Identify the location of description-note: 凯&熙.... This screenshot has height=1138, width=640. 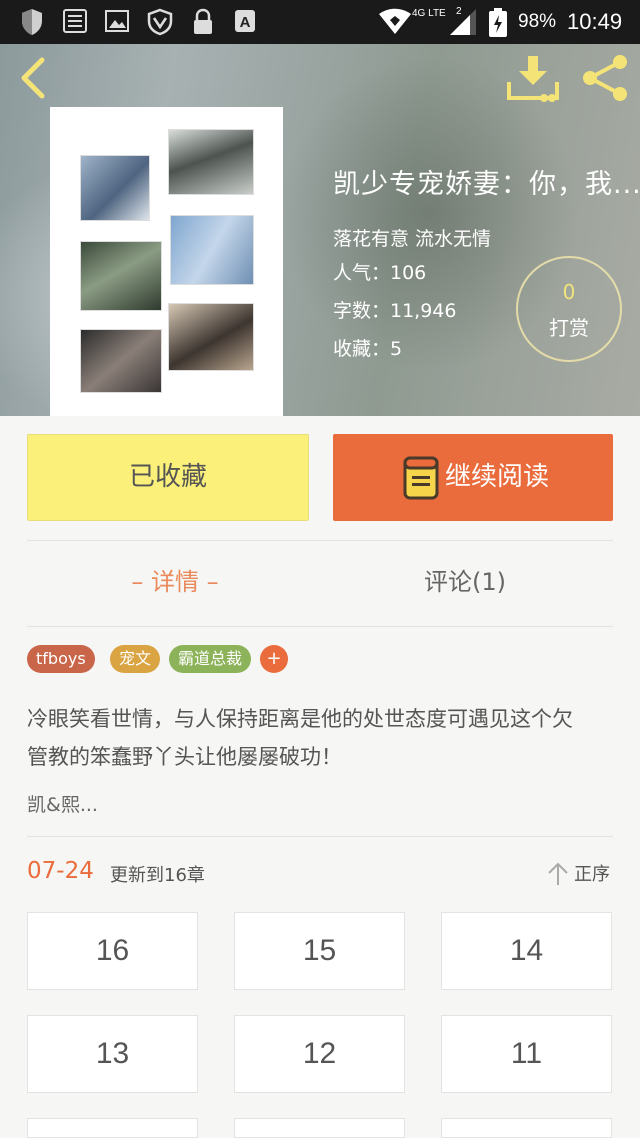
(62, 805).